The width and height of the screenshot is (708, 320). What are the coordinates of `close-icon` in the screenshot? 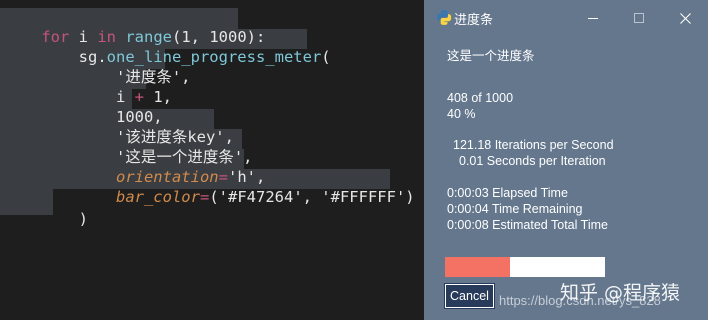 It's located at (685, 18).